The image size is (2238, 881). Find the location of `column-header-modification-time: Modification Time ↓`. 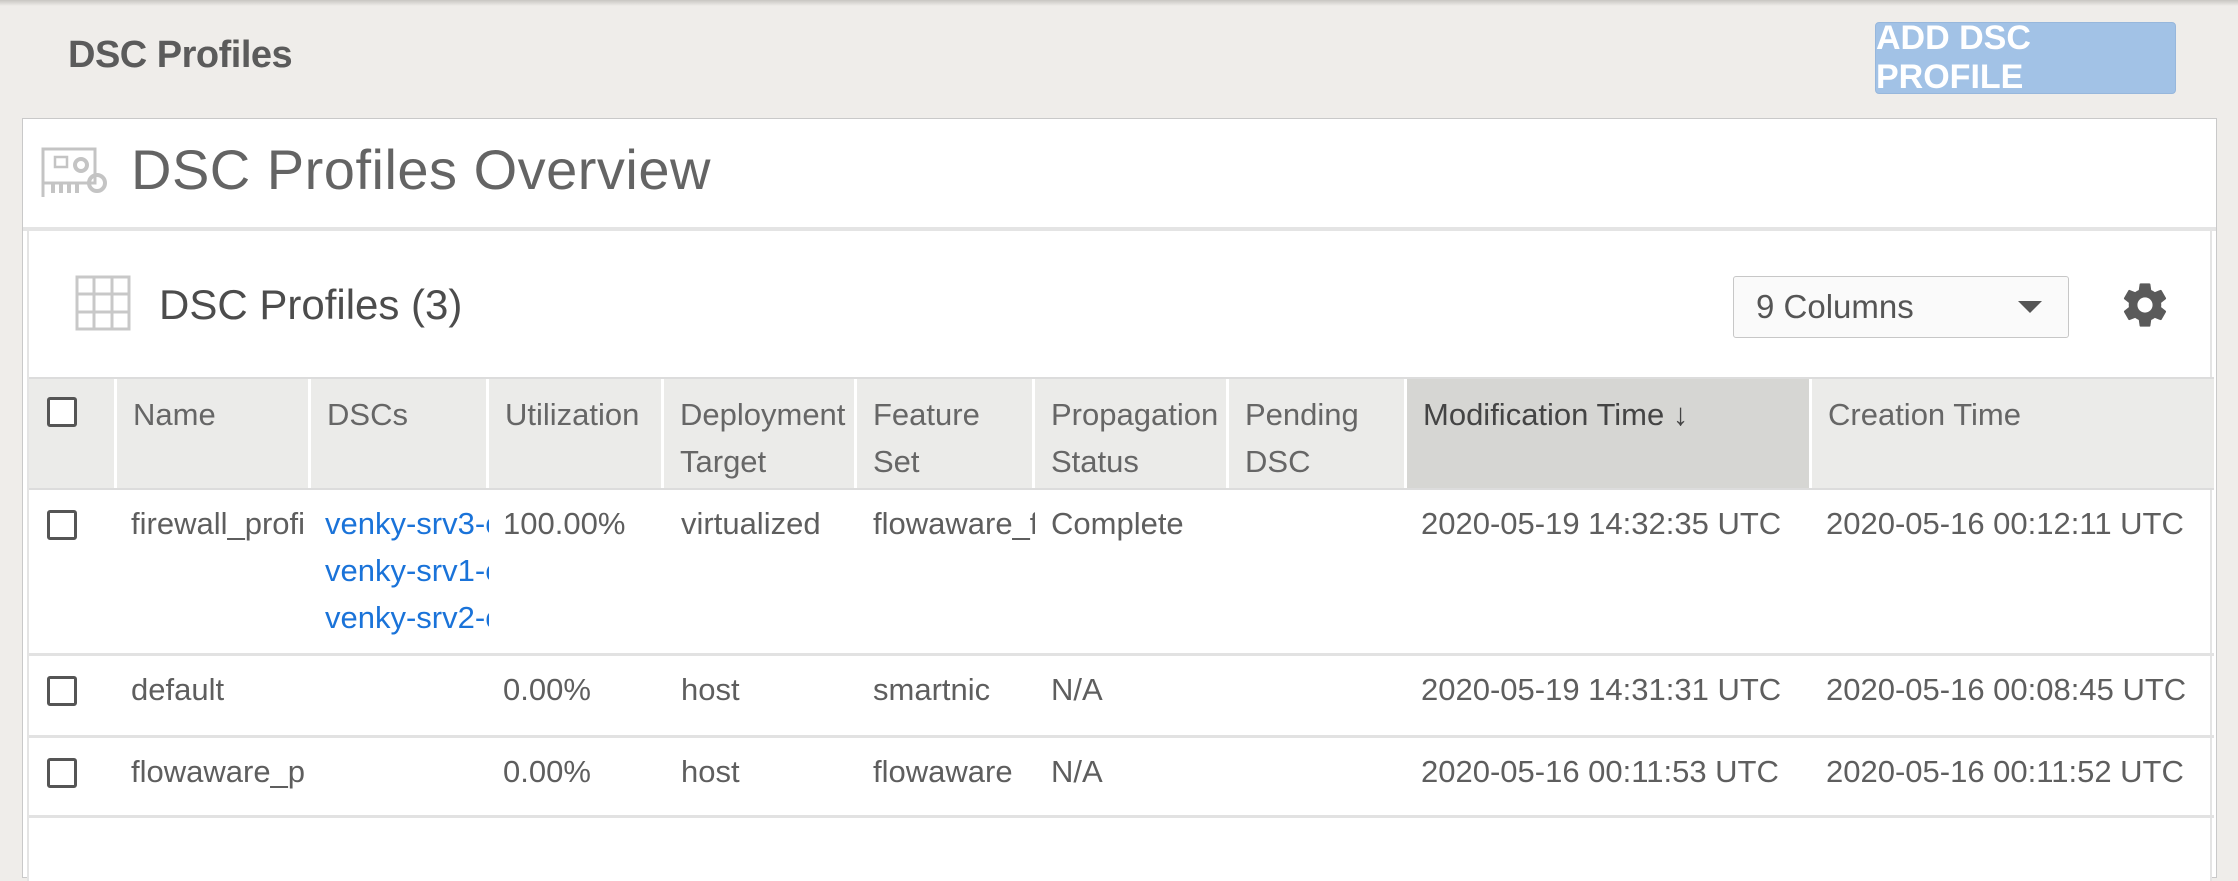

column-header-modification-time: Modification Time ↓ is located at coordinates (1609, 433).